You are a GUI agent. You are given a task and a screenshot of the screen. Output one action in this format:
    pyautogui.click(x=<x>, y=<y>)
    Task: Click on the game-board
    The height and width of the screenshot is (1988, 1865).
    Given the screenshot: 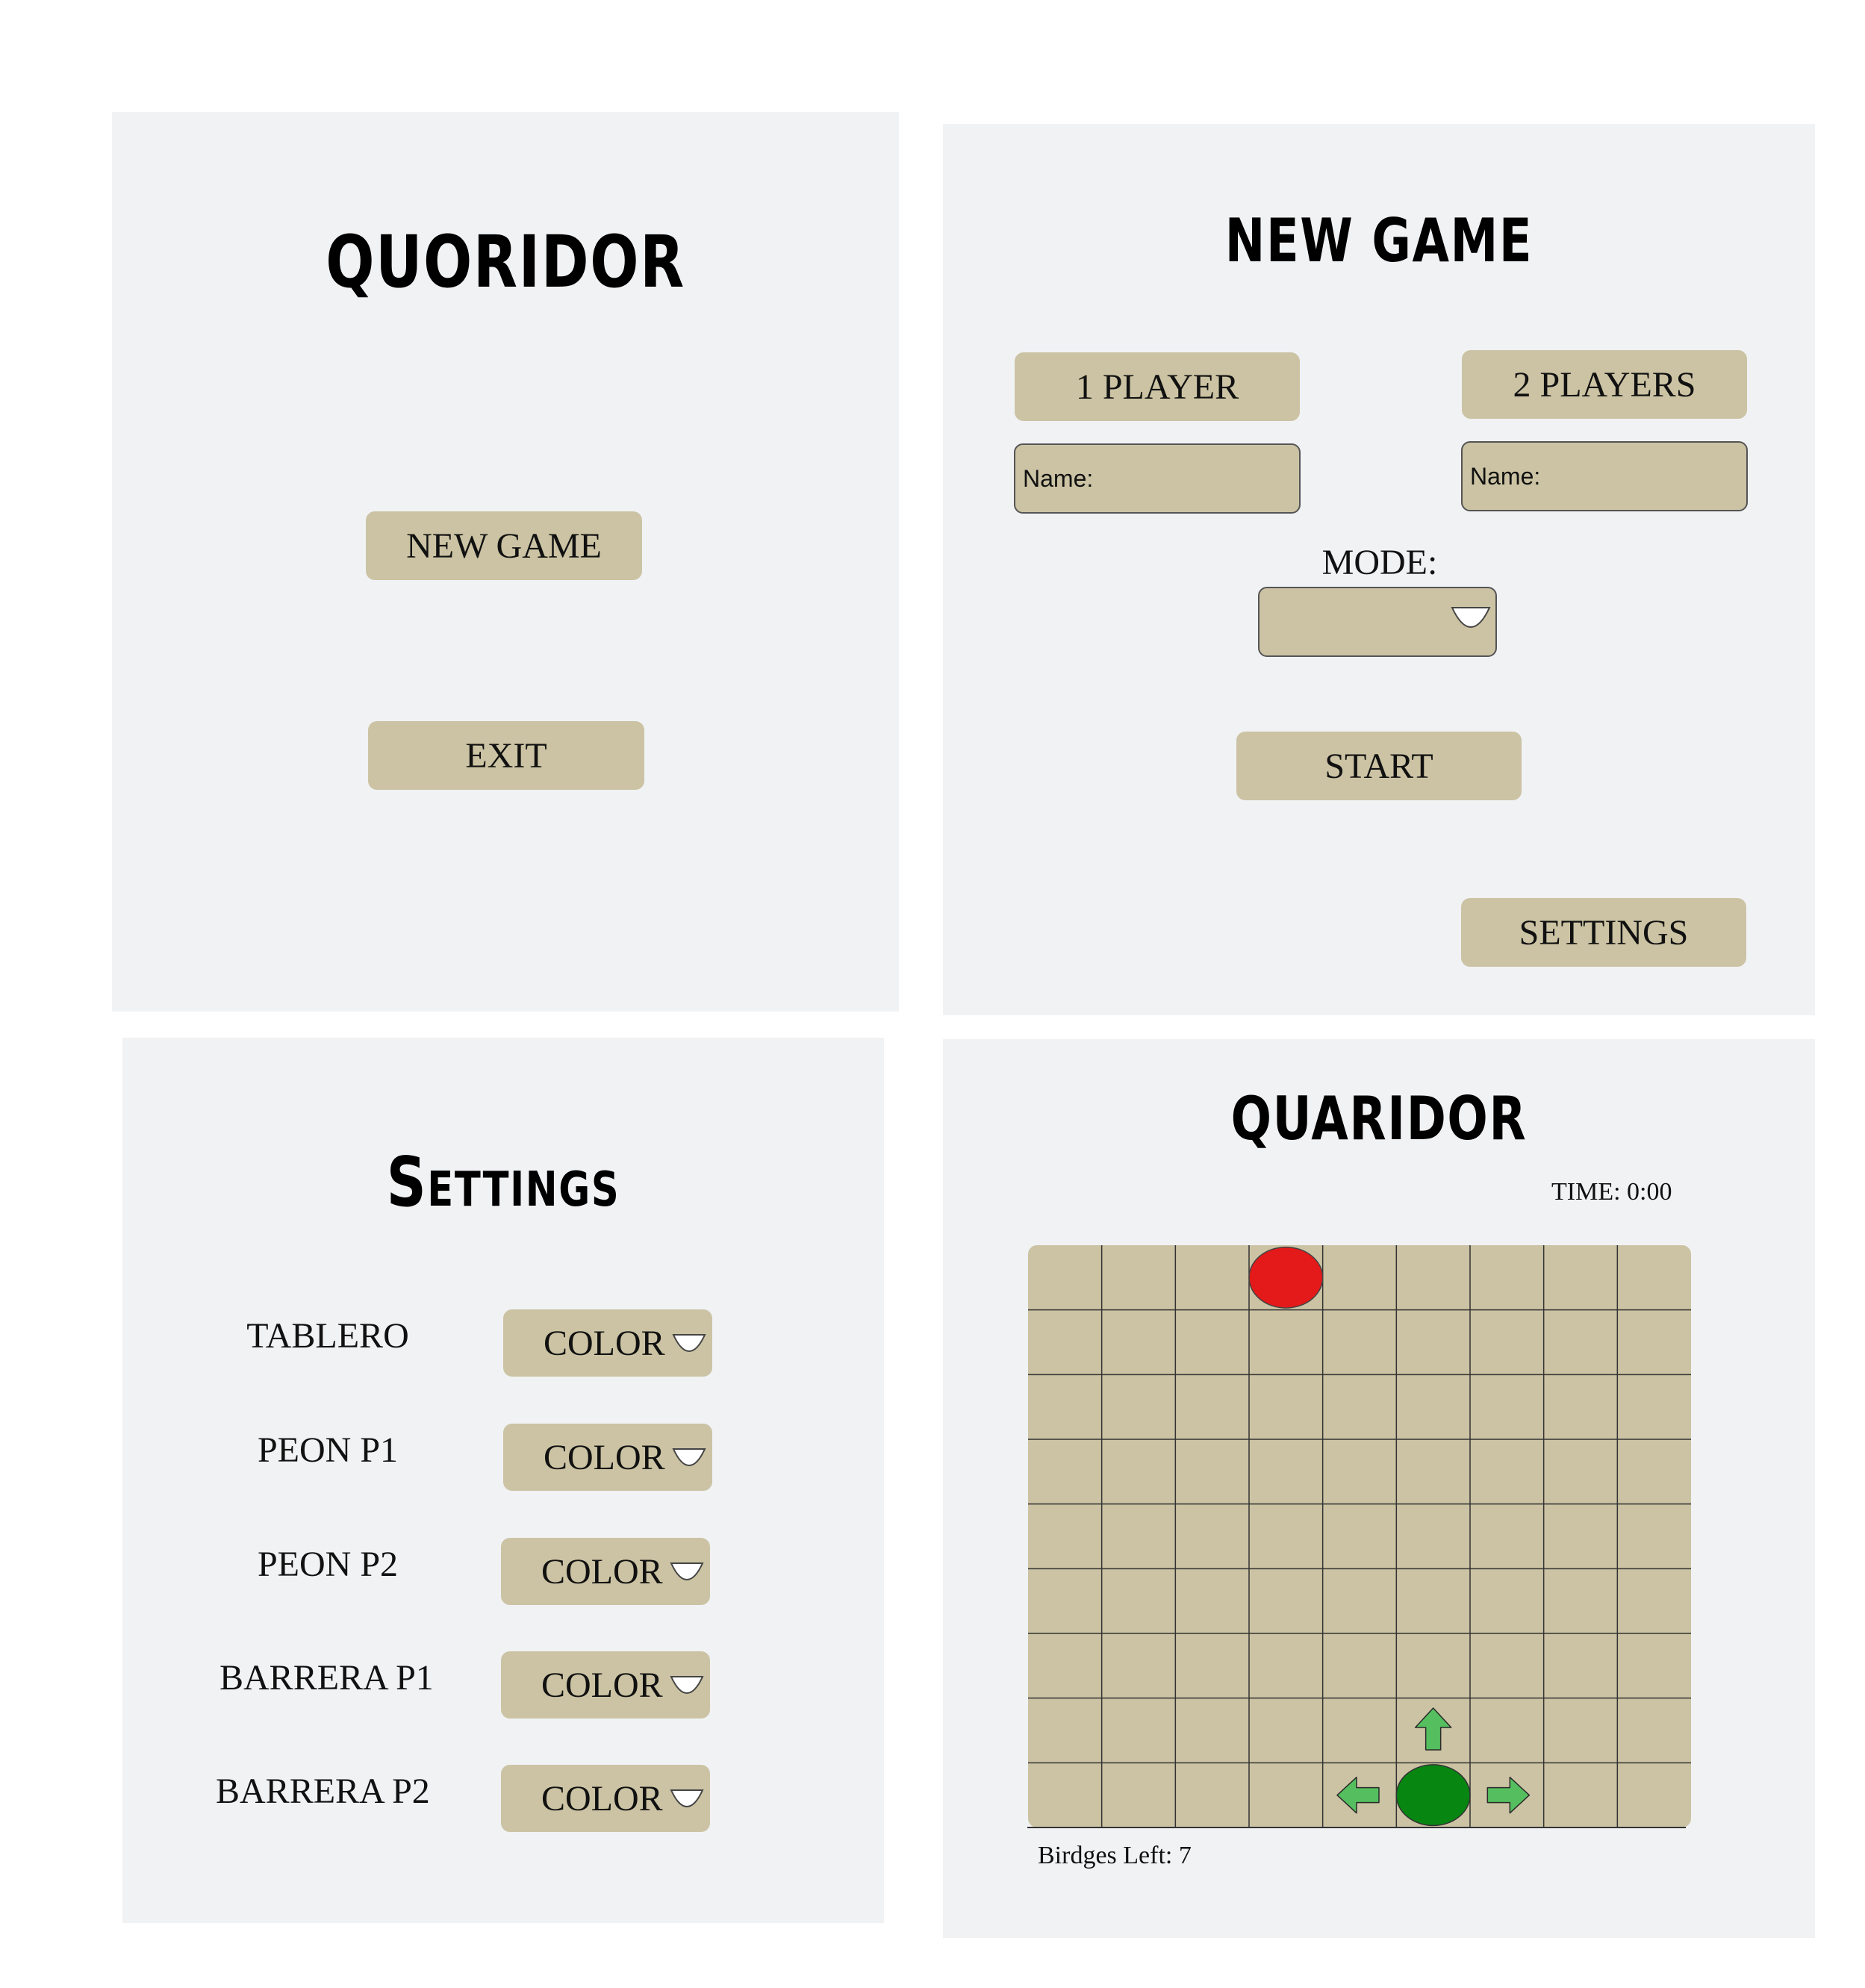 What is the action you would take?
    pyautogui.click(x=1359, y=1536)
    